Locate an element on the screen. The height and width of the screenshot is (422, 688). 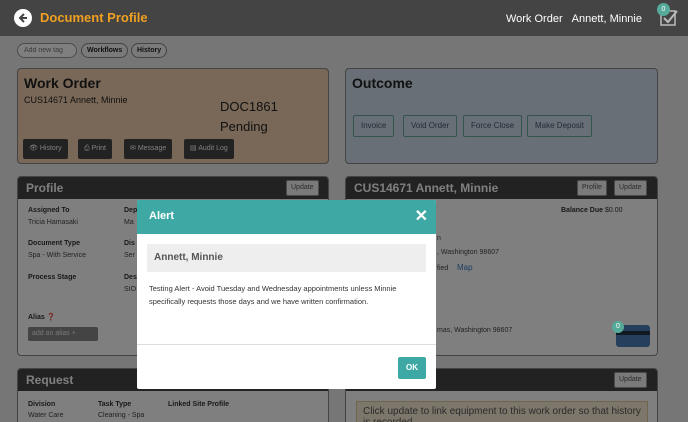
page-title: Document Profile is located at coordinates (94, 17).